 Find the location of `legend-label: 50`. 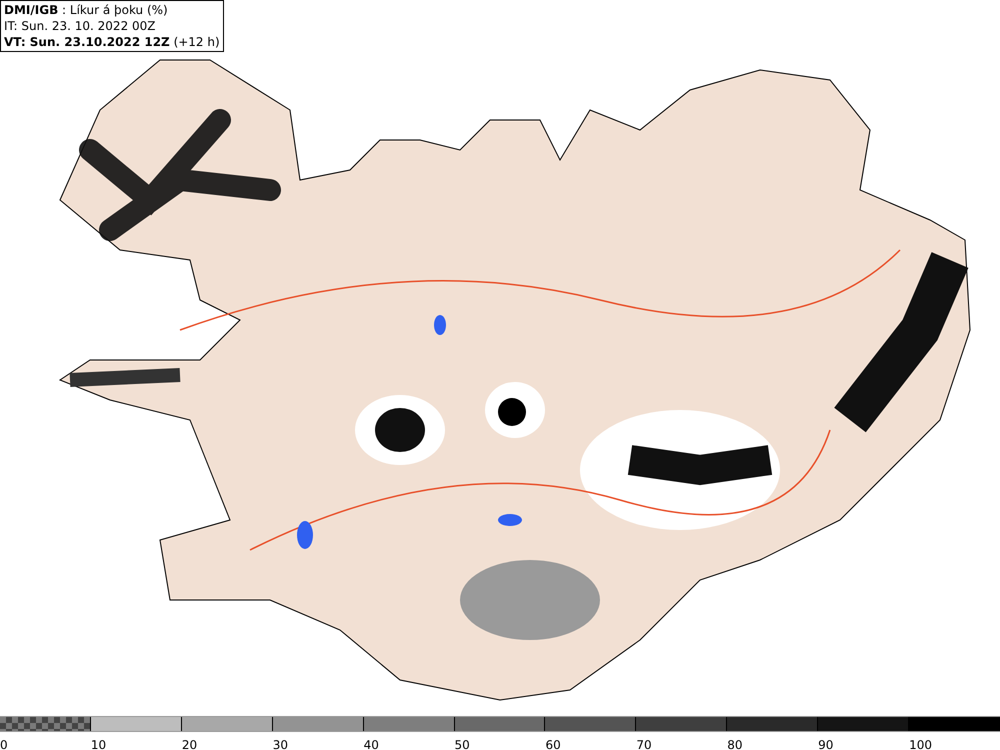

legend-label: 50 is located at coordinates (462, 744).